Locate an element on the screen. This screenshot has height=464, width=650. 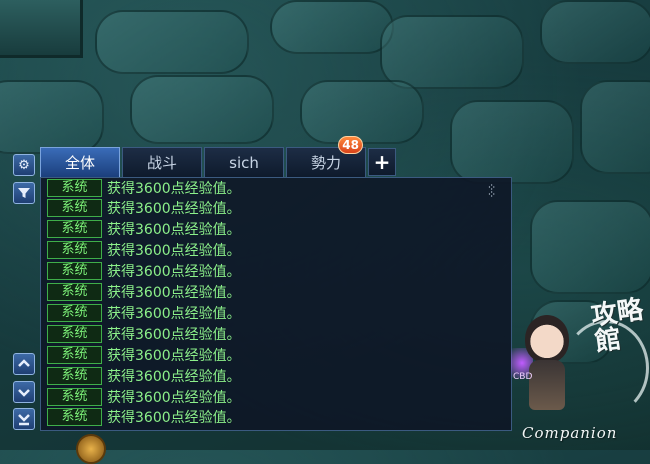
plus-icon: + is located at coordinates (382, 162).